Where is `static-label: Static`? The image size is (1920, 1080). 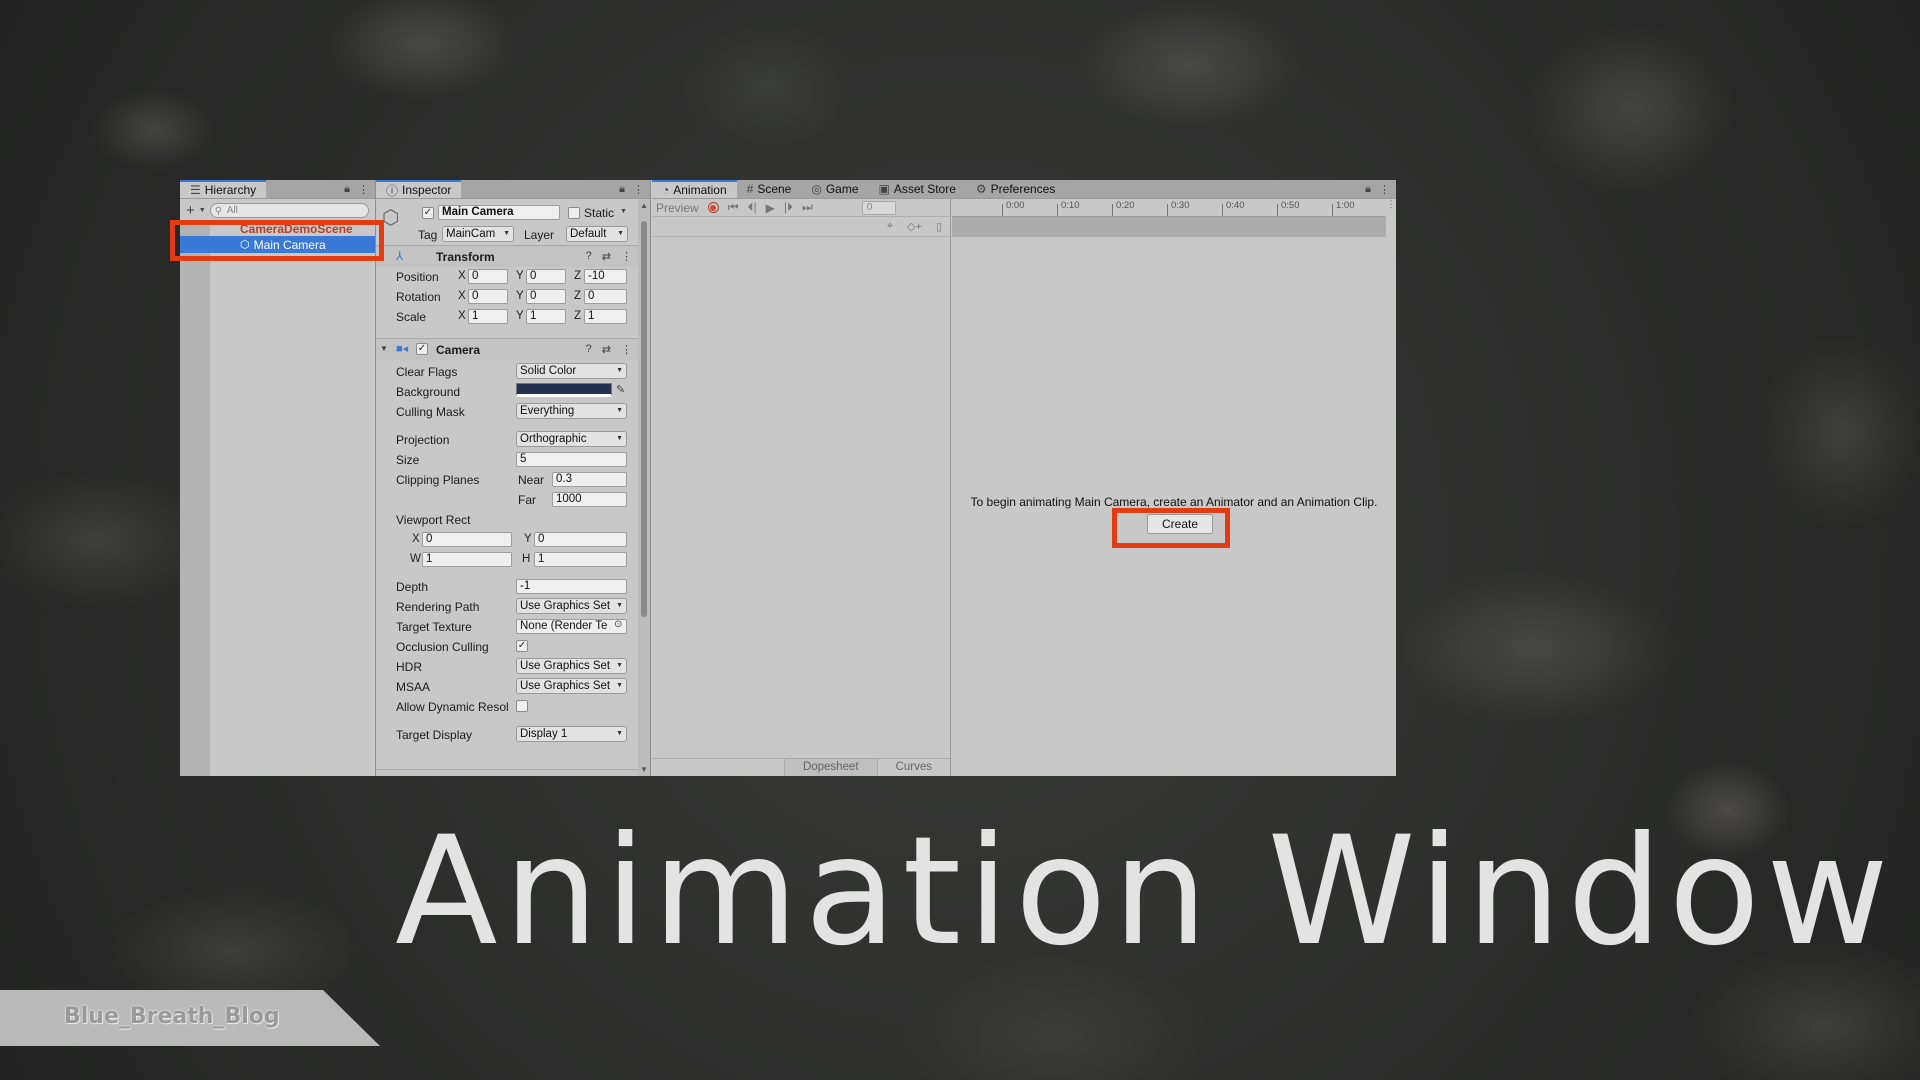
static-label: Static is located at coordinates (599, 213).